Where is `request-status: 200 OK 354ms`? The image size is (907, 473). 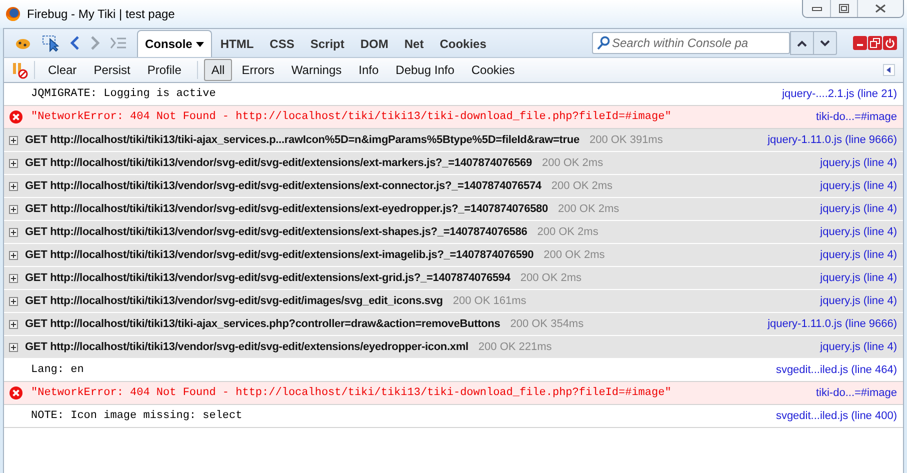 request-status: 200 OK 354ms is located at coordinates (547, 324).